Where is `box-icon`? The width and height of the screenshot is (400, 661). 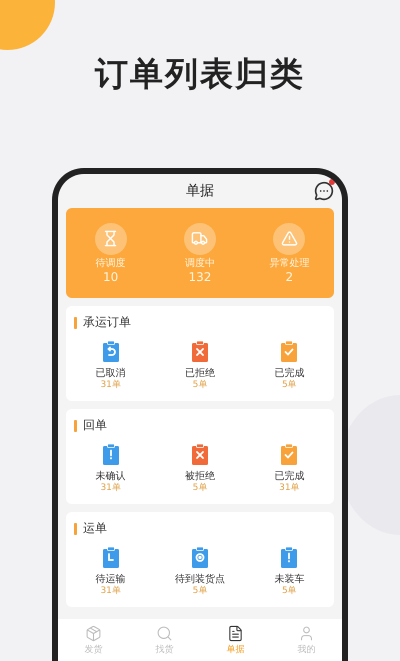
box-icon is located at coordinates (93, 633).